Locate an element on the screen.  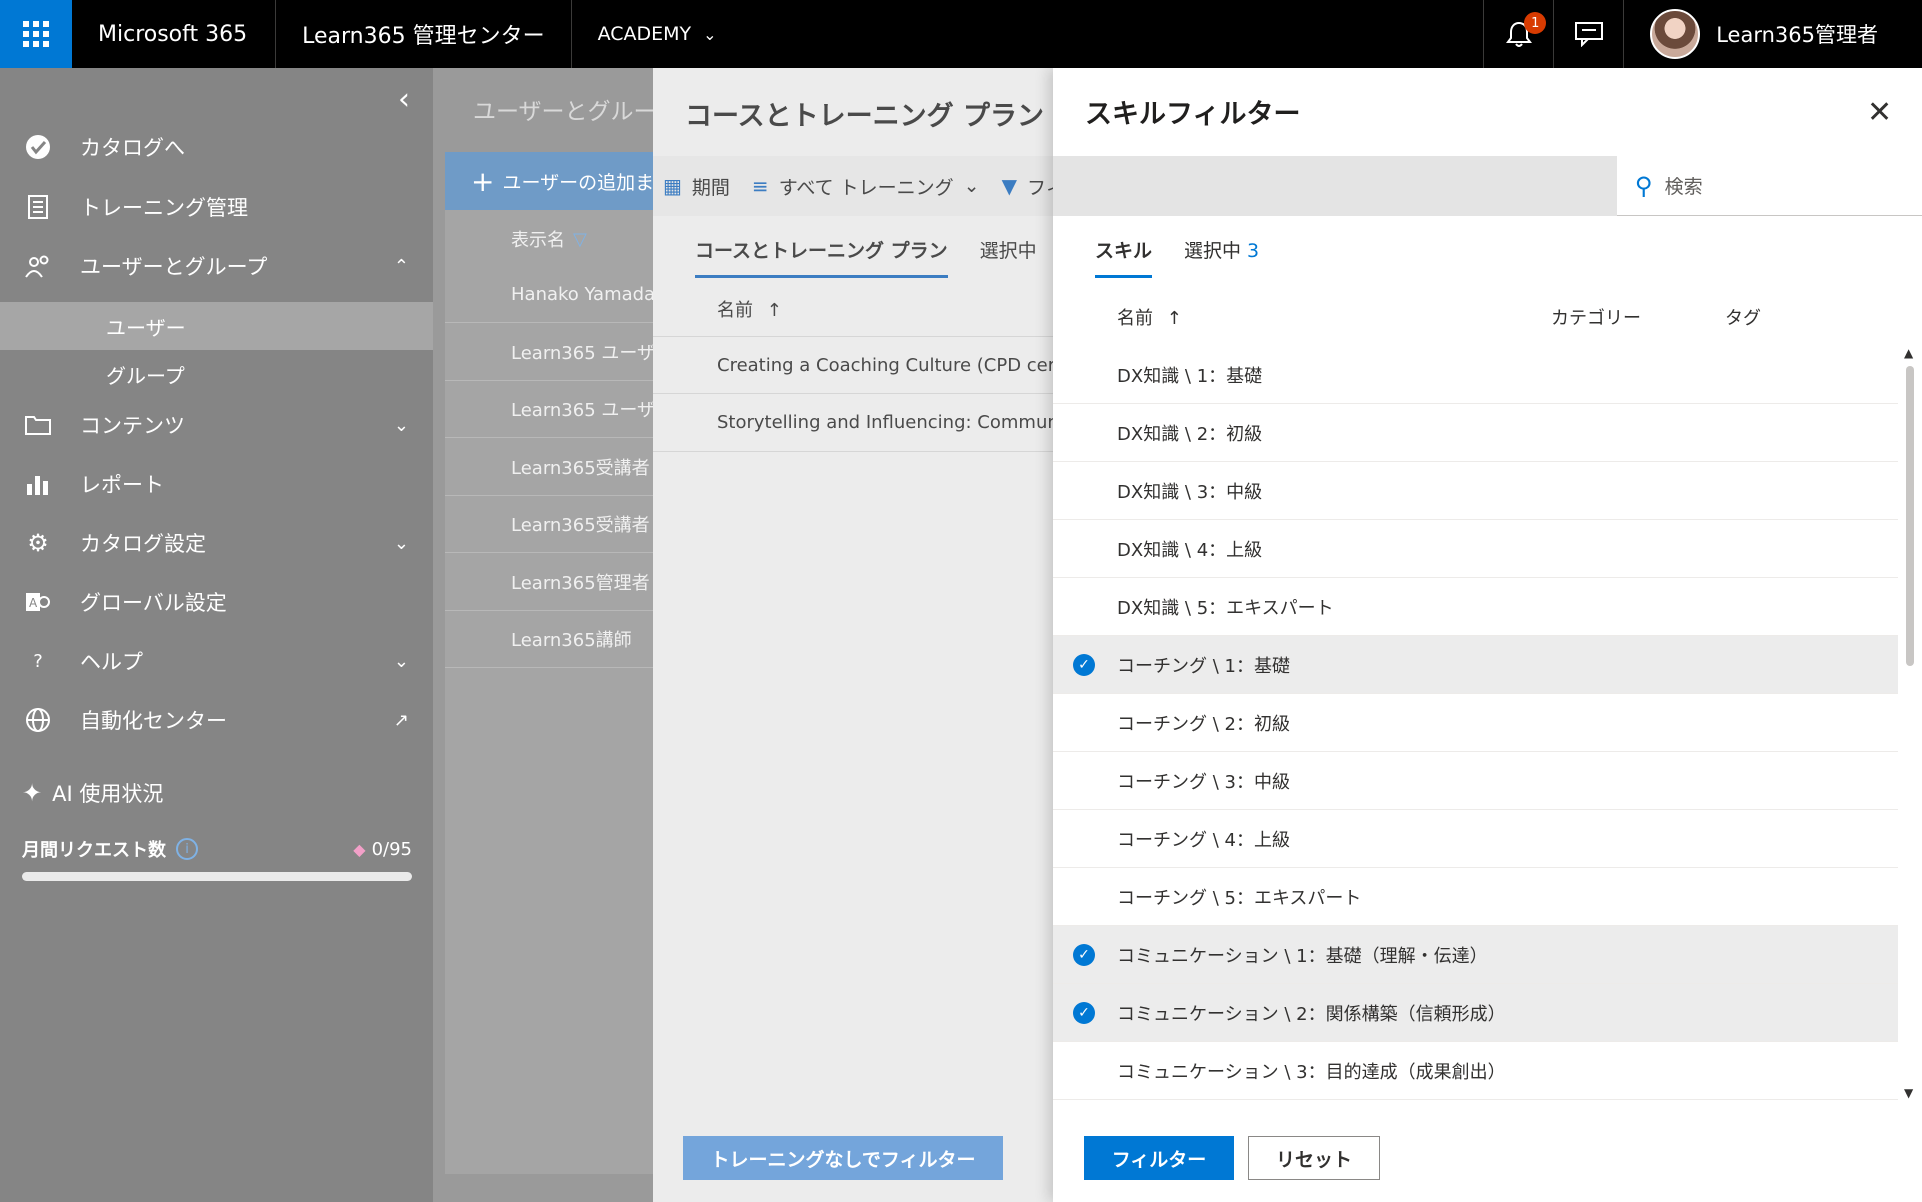
table-row: コーチング \ 2：初級 is located at coordinates (1475, 723).